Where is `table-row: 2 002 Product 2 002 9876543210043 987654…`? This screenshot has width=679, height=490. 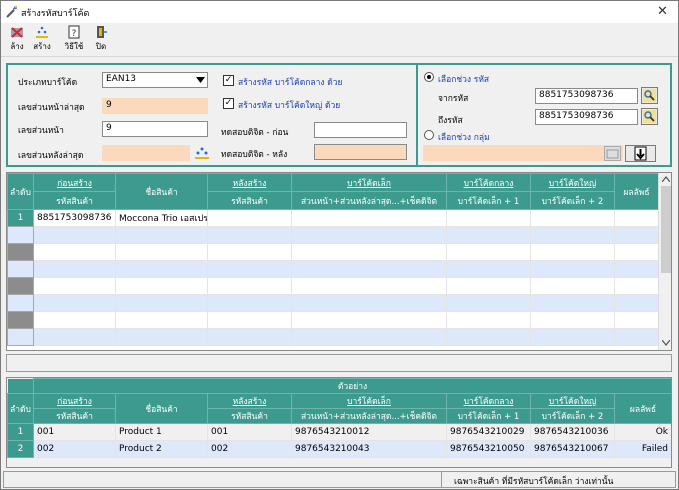
table-row: 2 002 Product 2 002 9876543210043 987654… is located at coordinates (339, 449).